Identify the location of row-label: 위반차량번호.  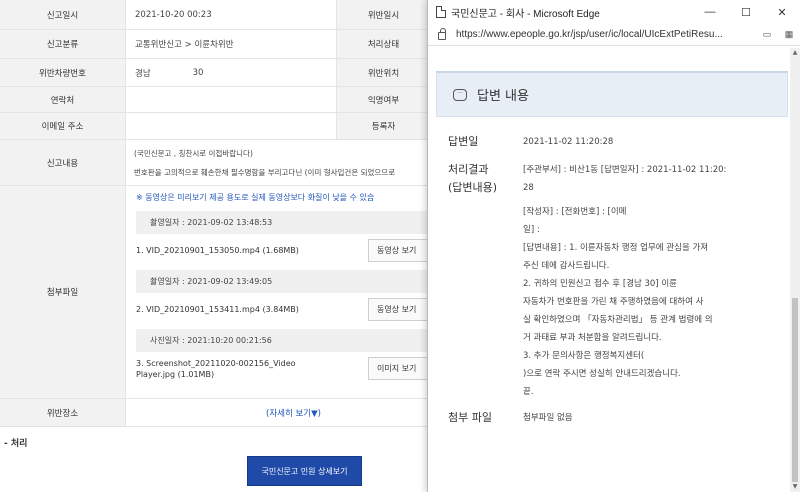
(63, 72).